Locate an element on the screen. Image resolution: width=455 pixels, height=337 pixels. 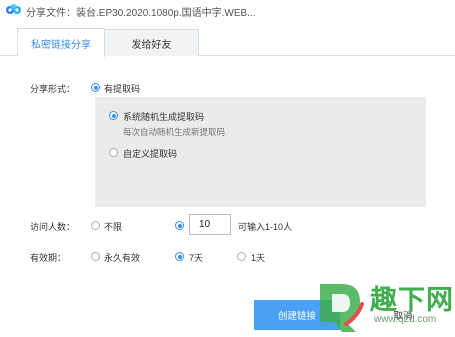
radio-1-day is located at coordinates (241, 256).